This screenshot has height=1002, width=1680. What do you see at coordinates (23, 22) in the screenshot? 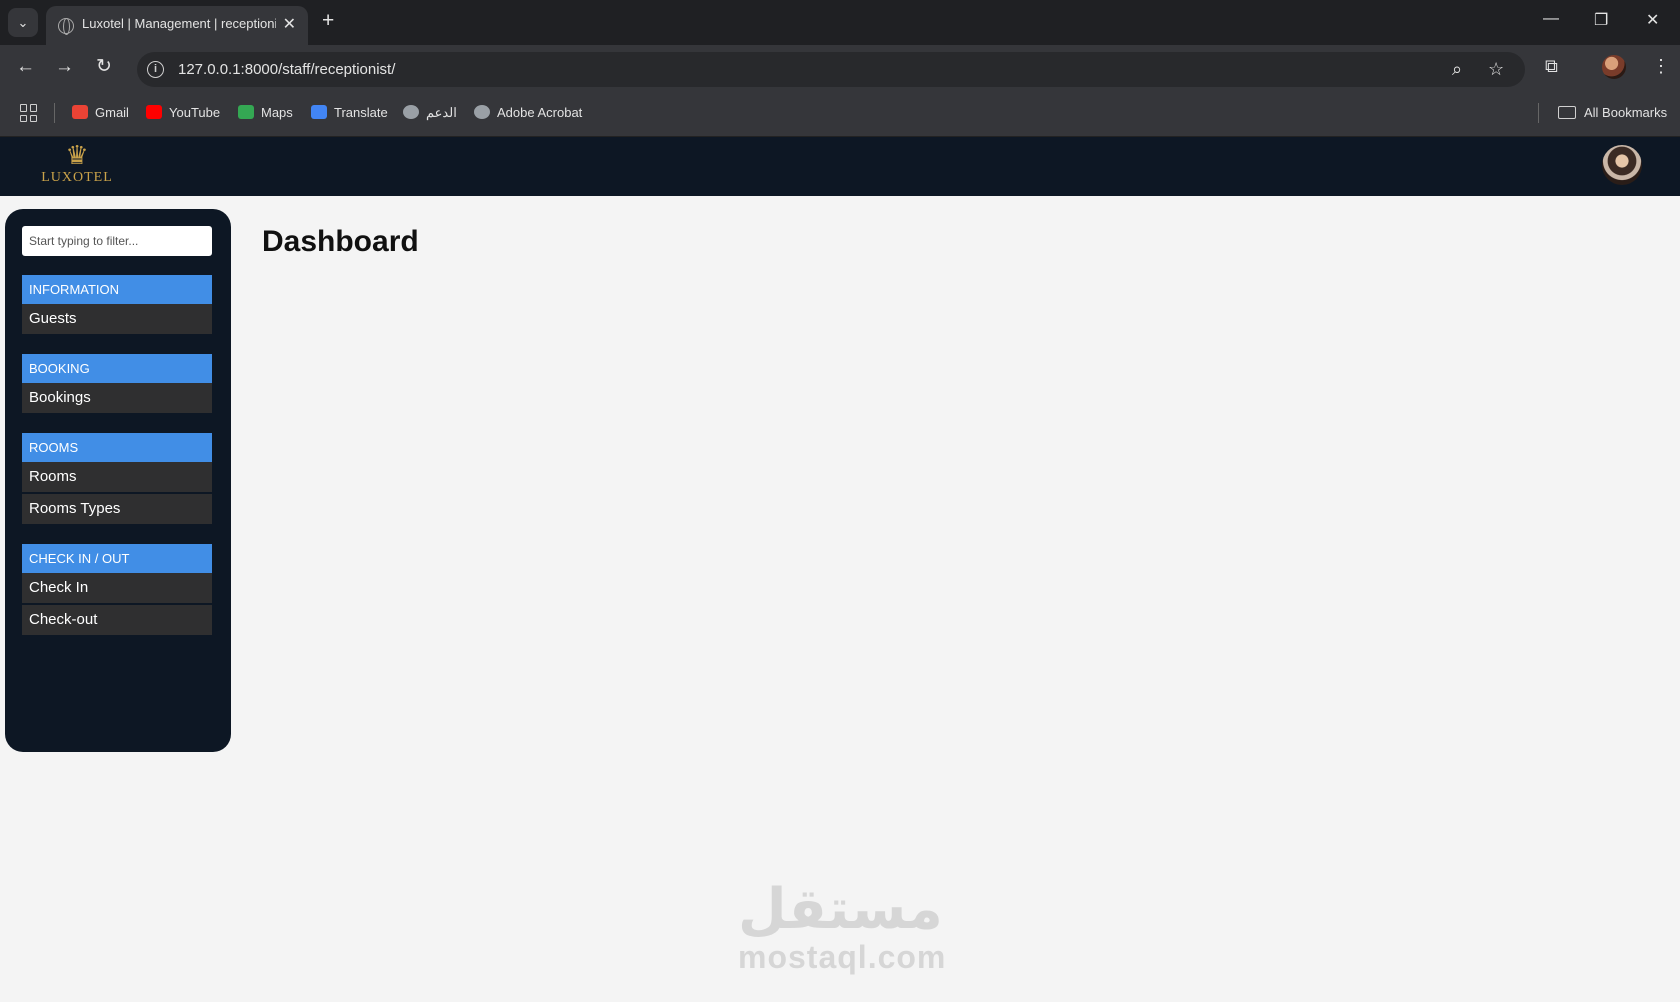
I see `tab-search-chevron-icon: ⌄` at bounding box center [23, 22].